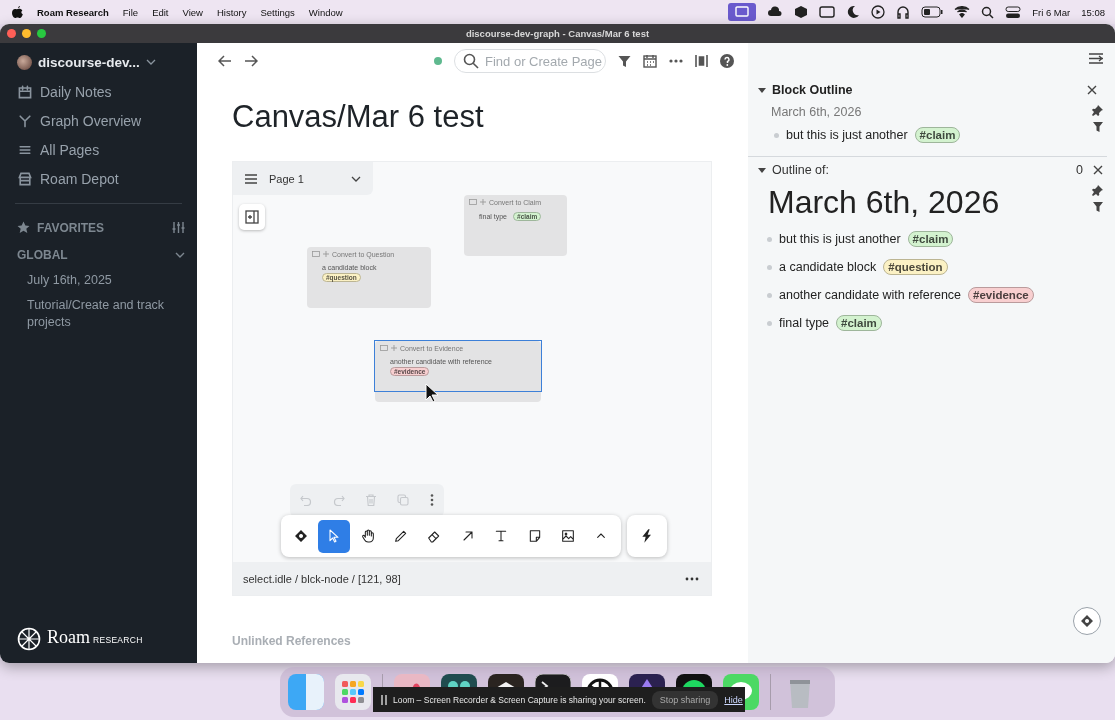  Describe the element at coordinates (870, 295) in the screenshot. I see `block-text: another candidate with reference` at that location.